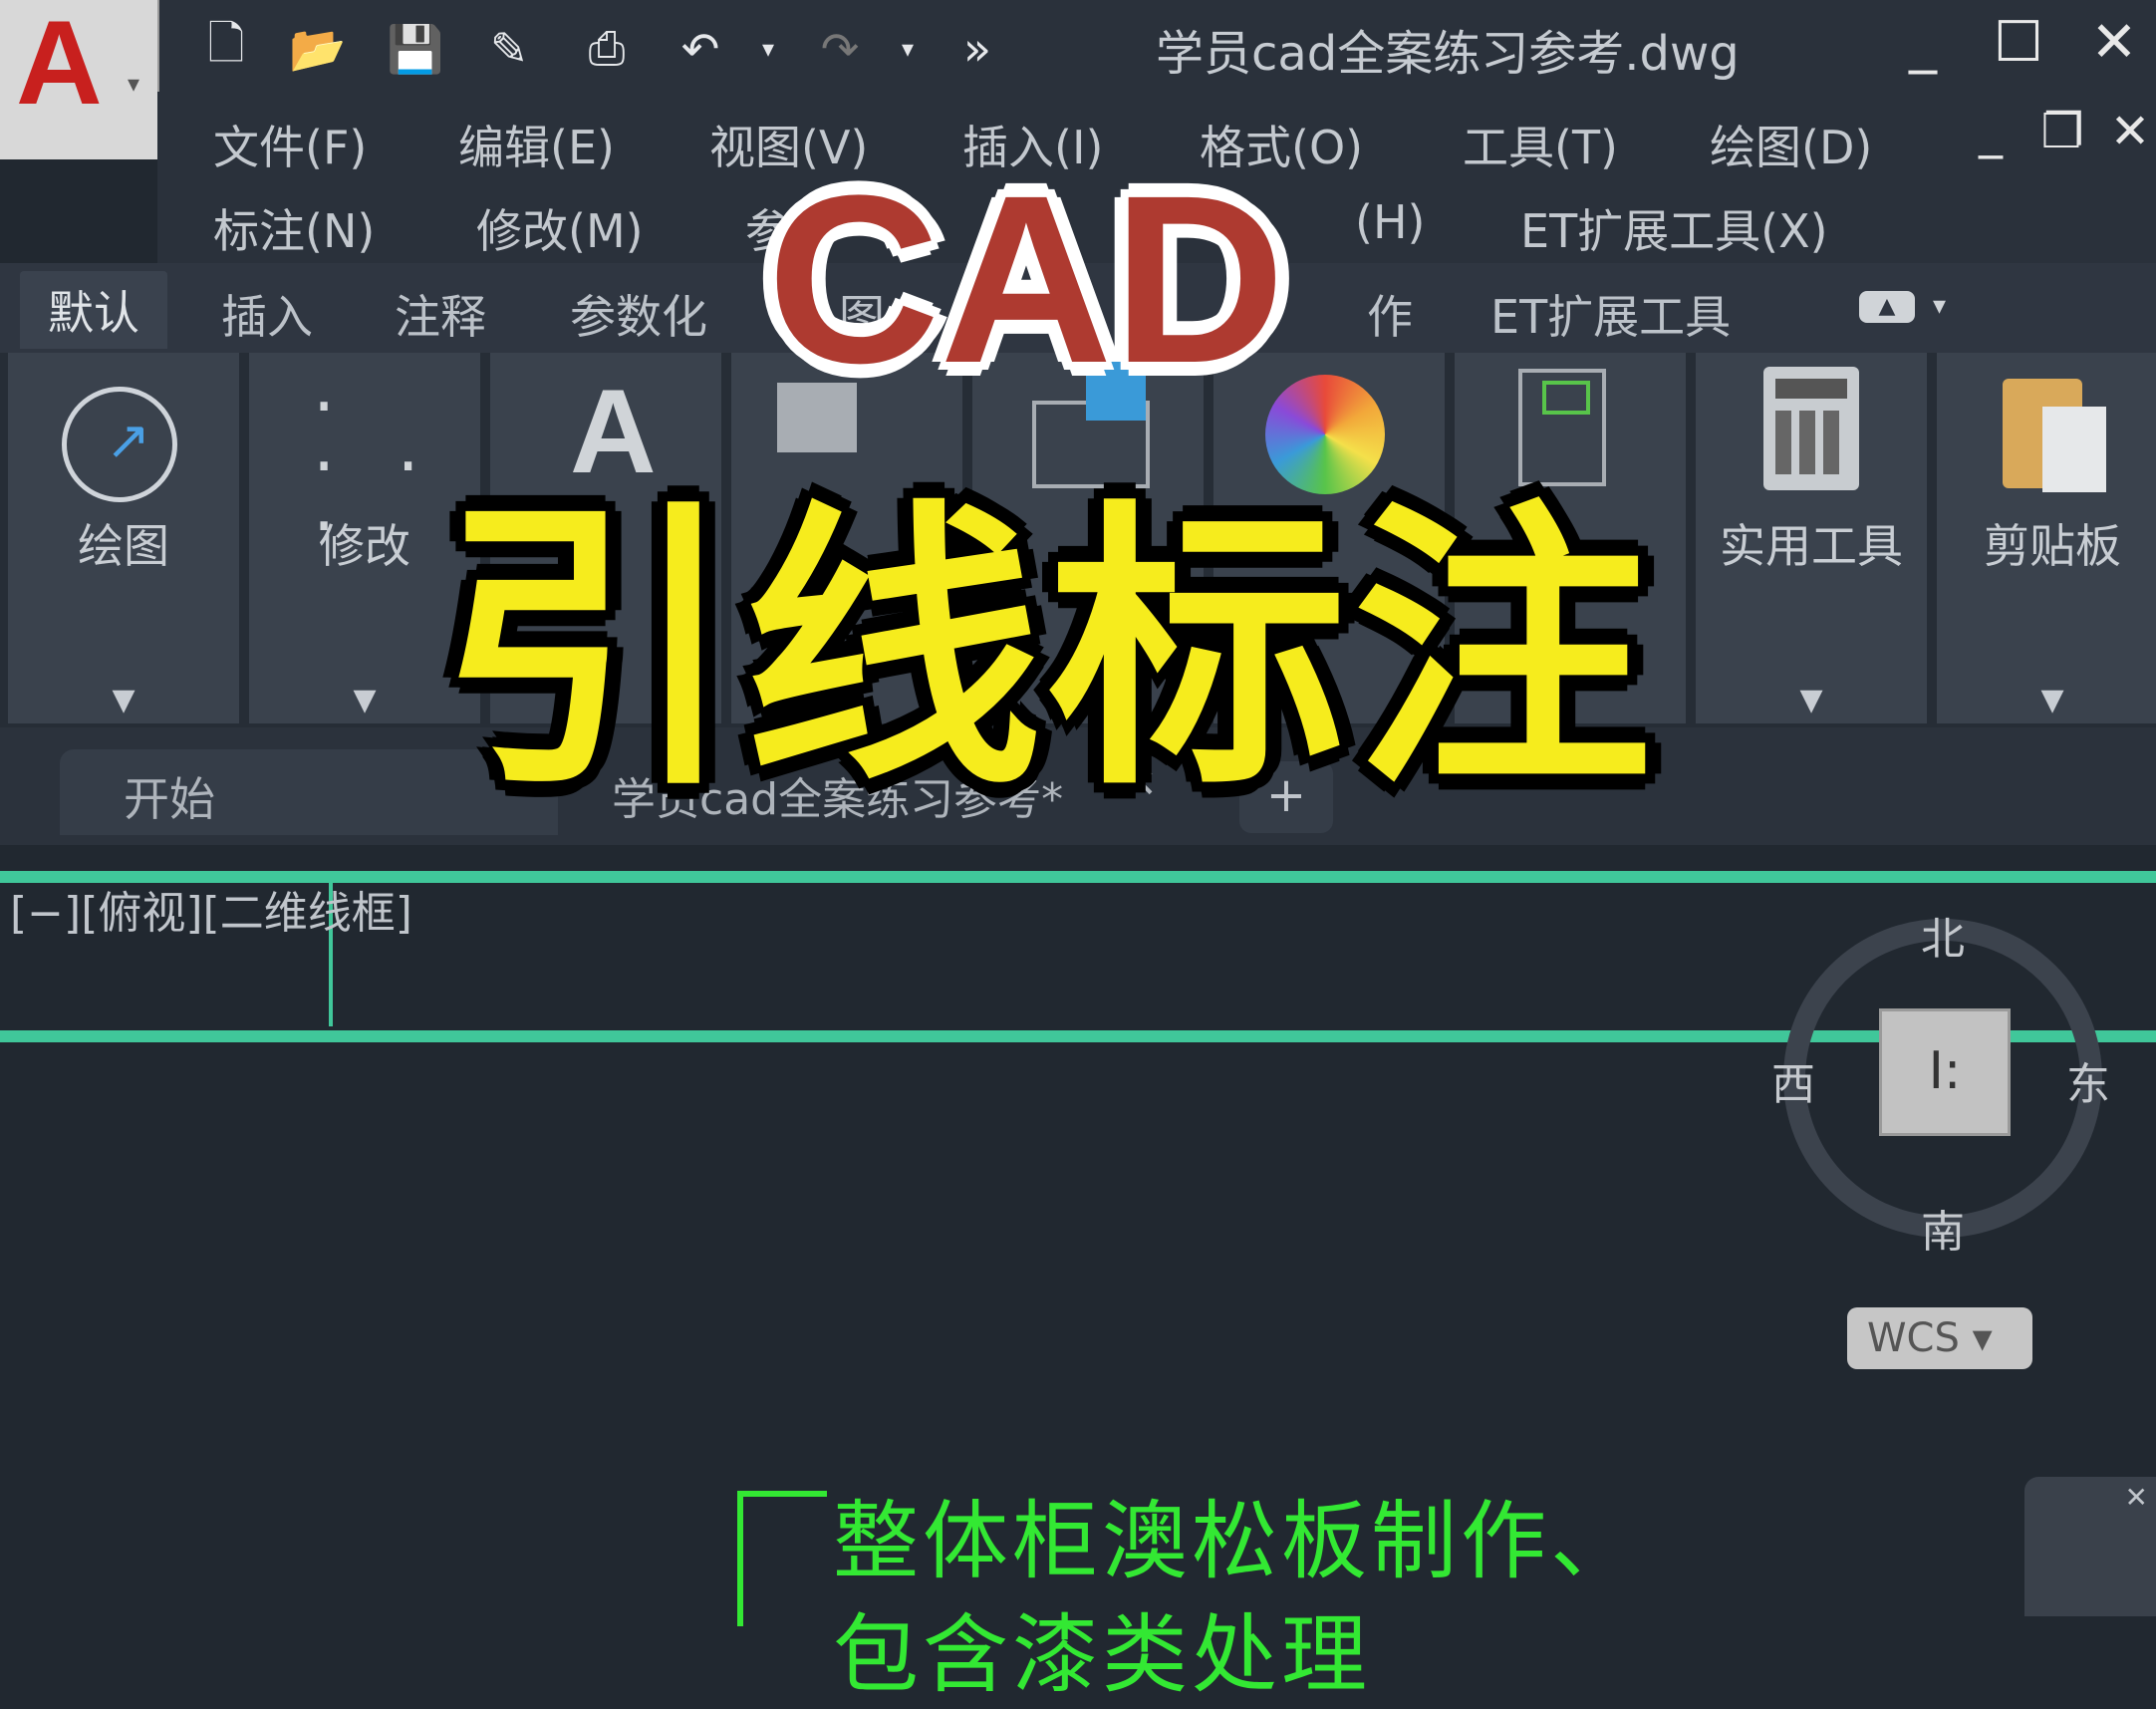 This screenshot has height=1709, width=2156. Describe the element at coordinates (1048, 651) in the screenshot. I see `overlay-title: 引线标注` at that location.